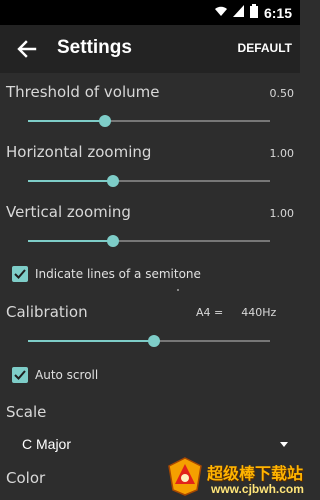  I want to click on watermark: 超级棒下载站 www.cjbwh.com, so click(234, 477).